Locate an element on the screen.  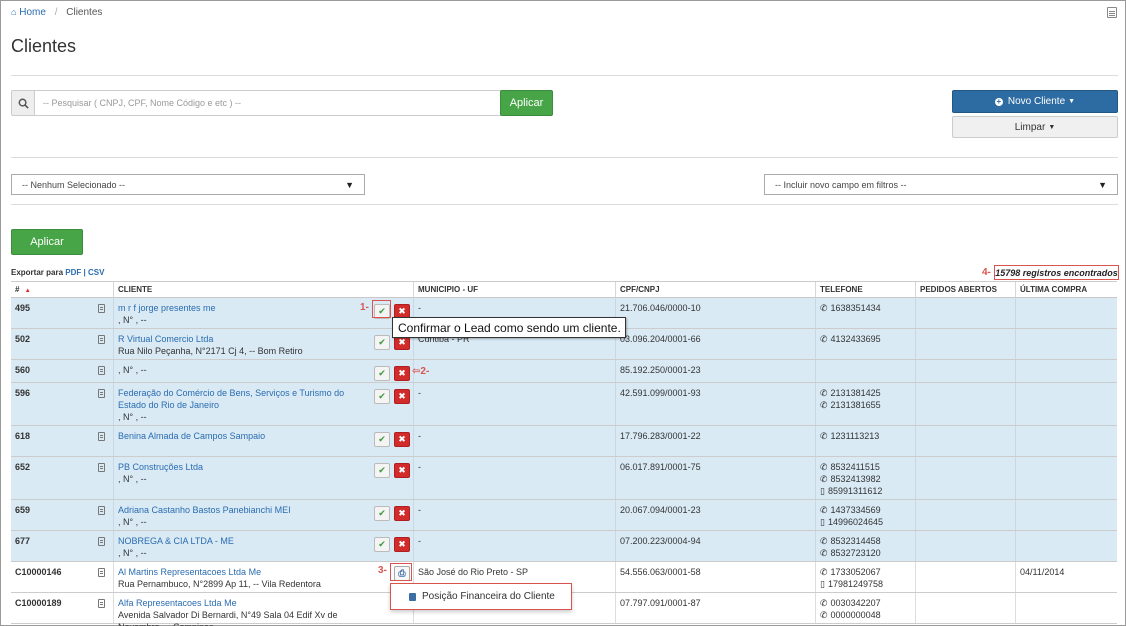
cell-cpf: 06.017.891/0001-75 is located at coordinates (715, 478).